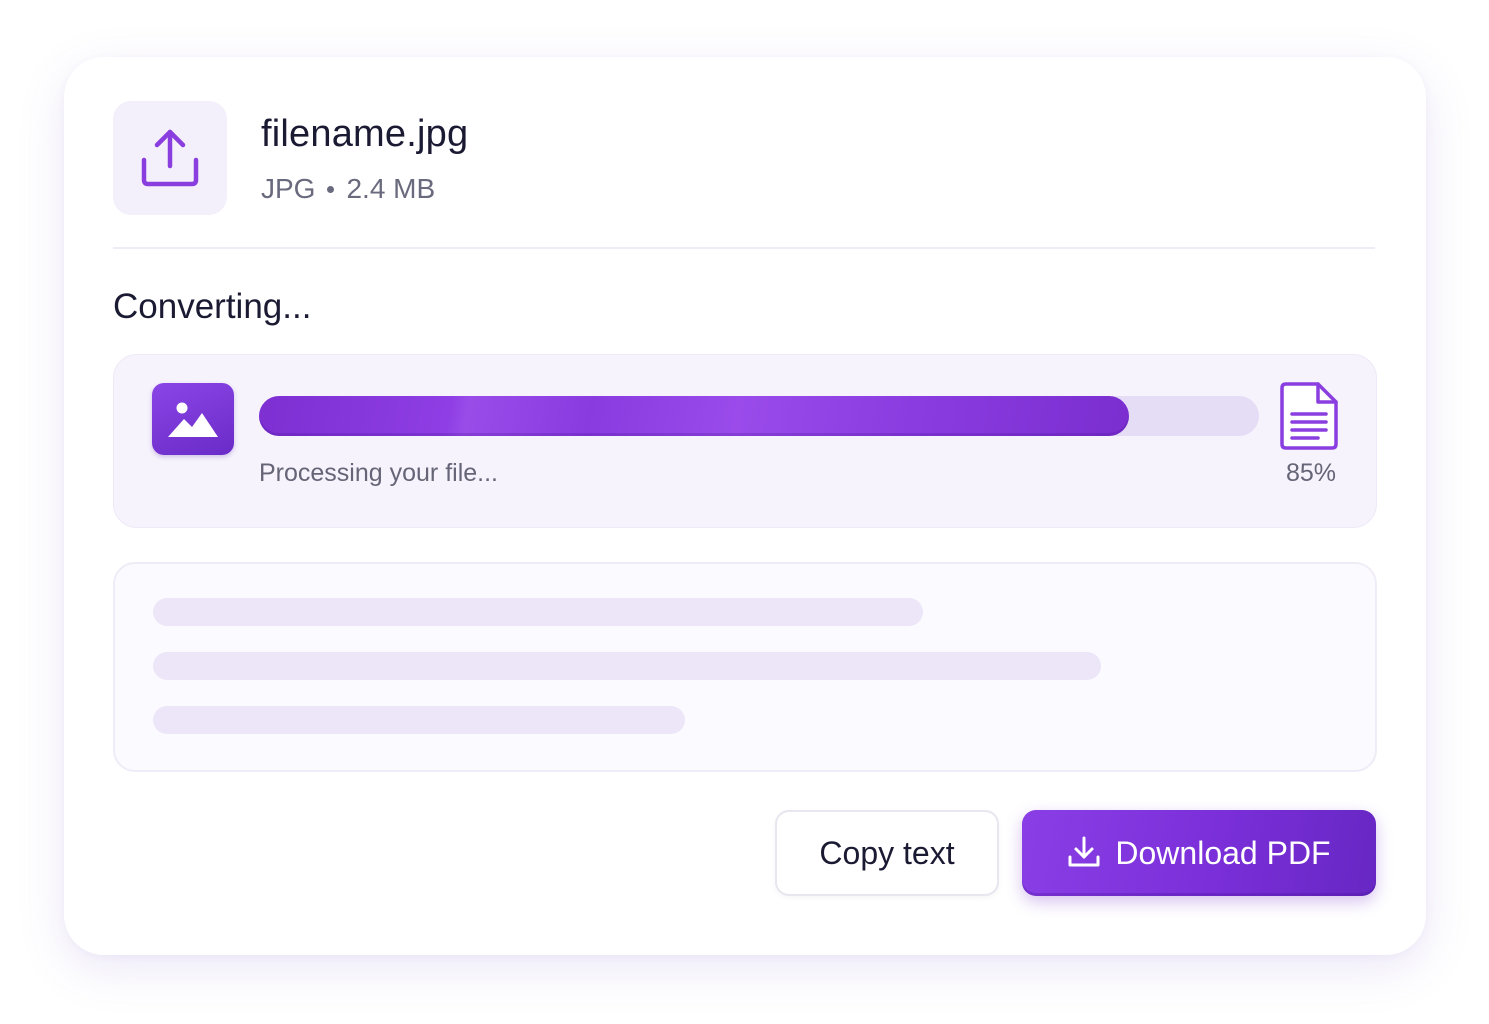 Image resolution: width=1489 pixels, height=1024 pixels. I want to click on document-icon, so click(1309, 416).